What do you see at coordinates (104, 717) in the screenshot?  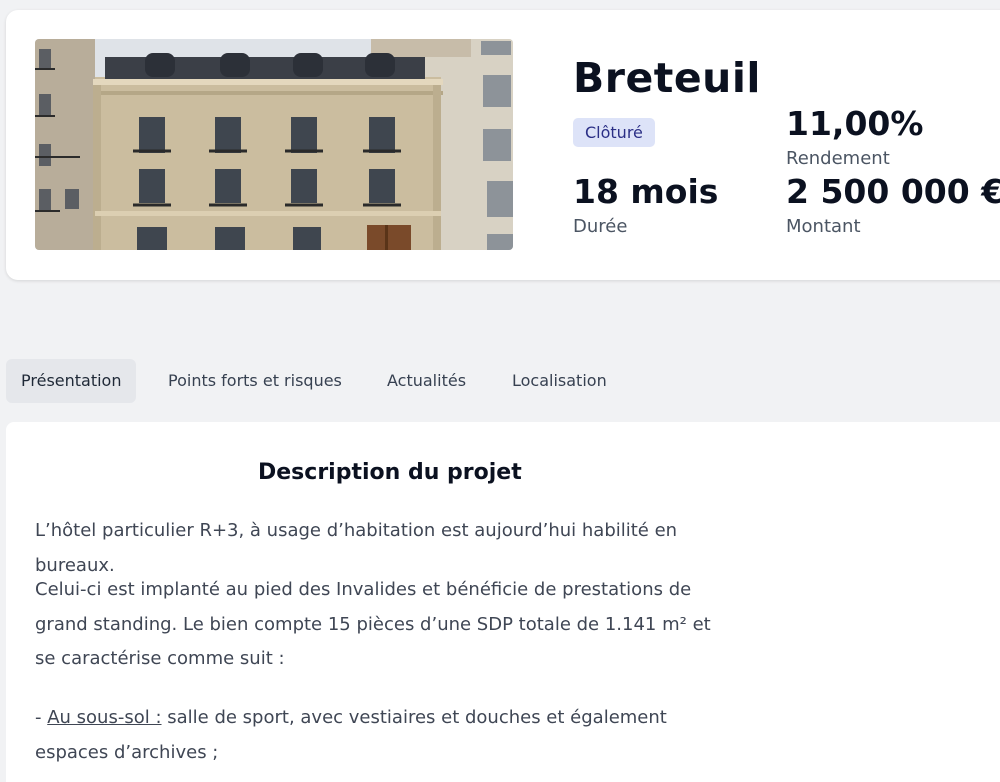 I see `list-item-label: Au sous-sol :` at bounding box center [104, 717].